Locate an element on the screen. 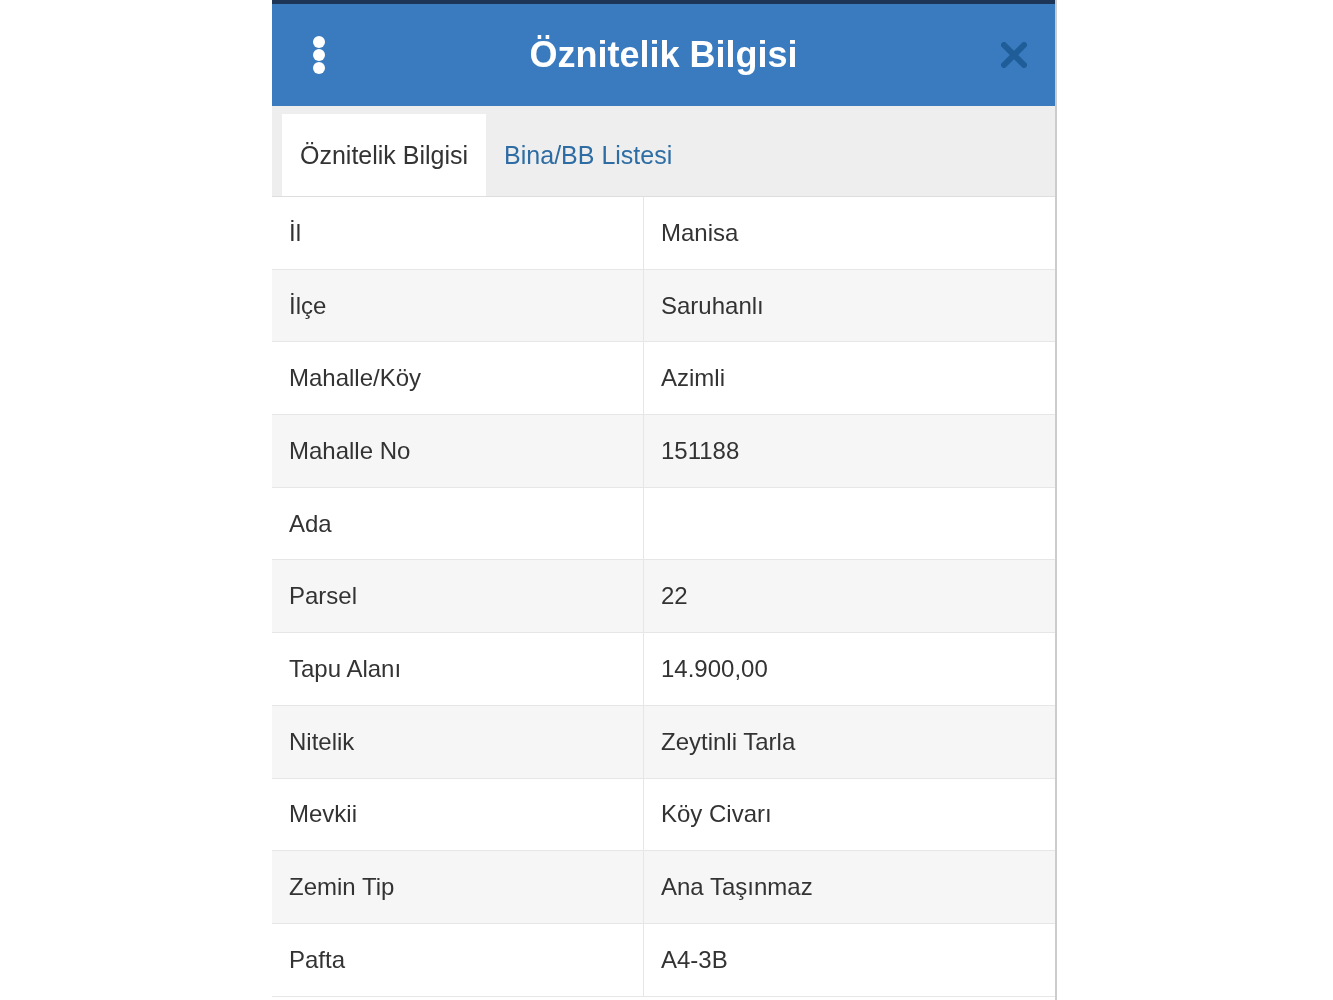 This screenshot has height=1000, width=1333. table-cell-text: Mahalle/Köy is located at coordinates (355, 378).